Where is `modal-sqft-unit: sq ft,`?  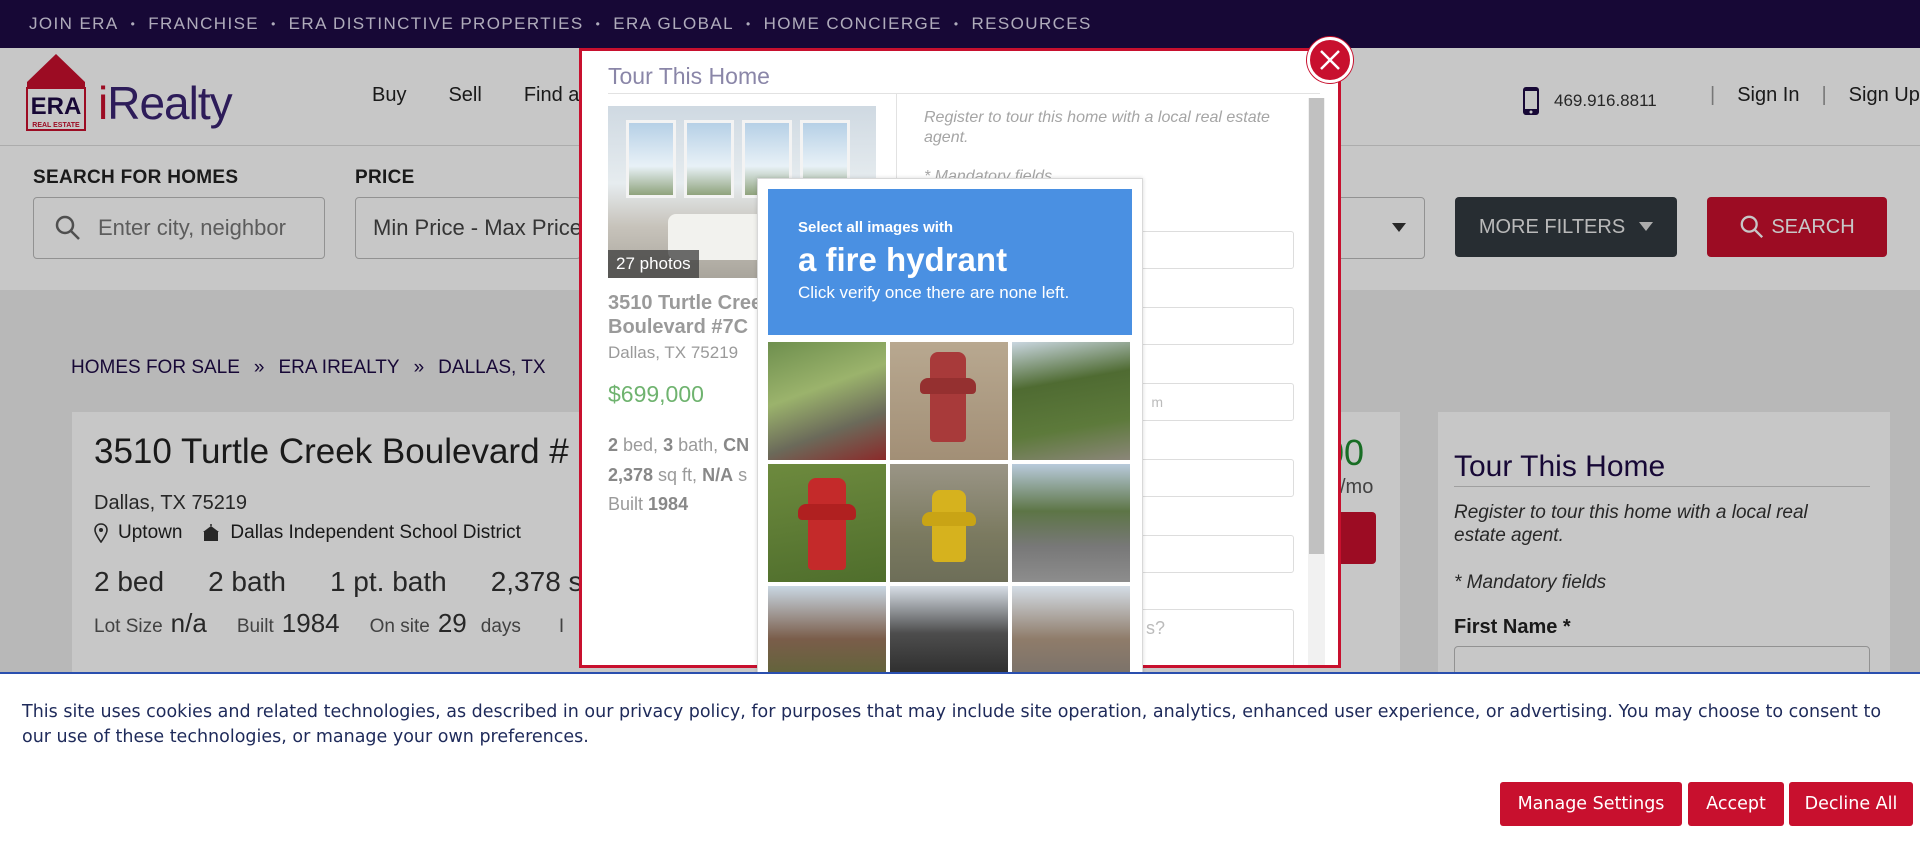 modal-sqft-unit: sq ft, is located at coordinates (678, 474).